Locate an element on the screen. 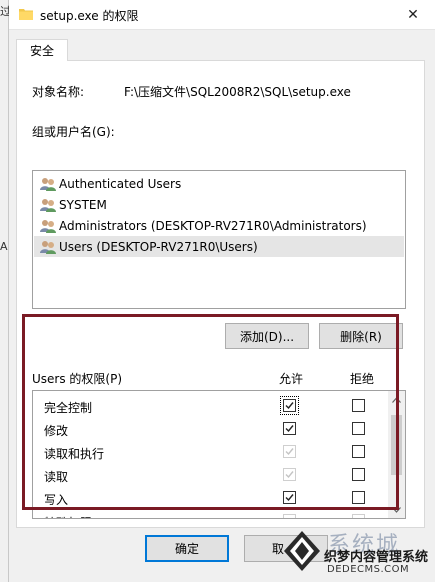 This screenshot has width=435, height=582. tab-security: 安全 is located at coordinates (42, 50).